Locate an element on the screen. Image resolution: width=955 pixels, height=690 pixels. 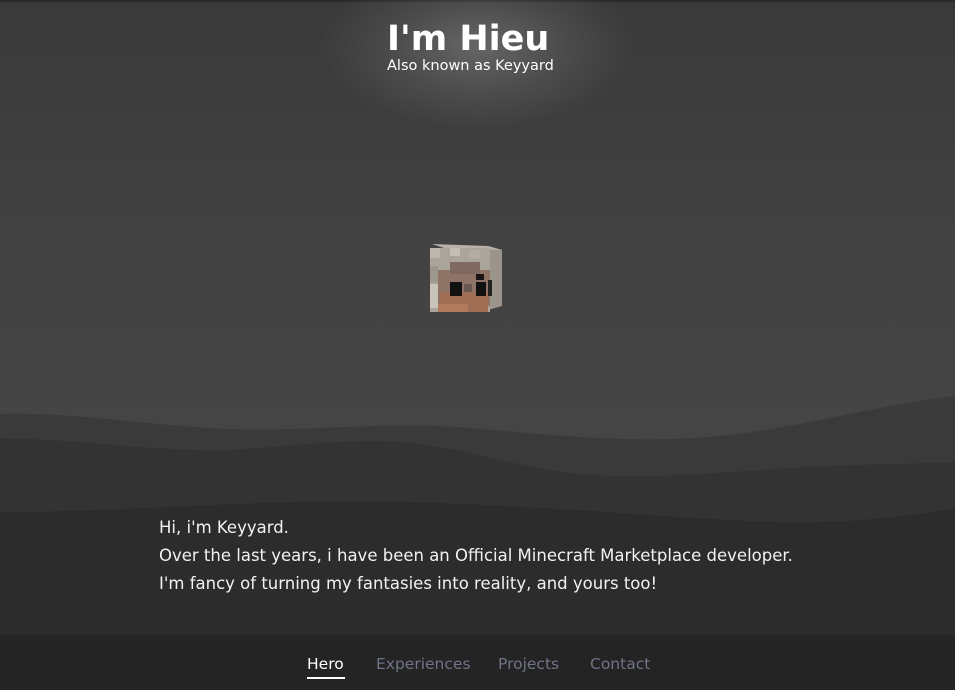
nav-item-experiences: Experiences is located at coordinates (423, 664).